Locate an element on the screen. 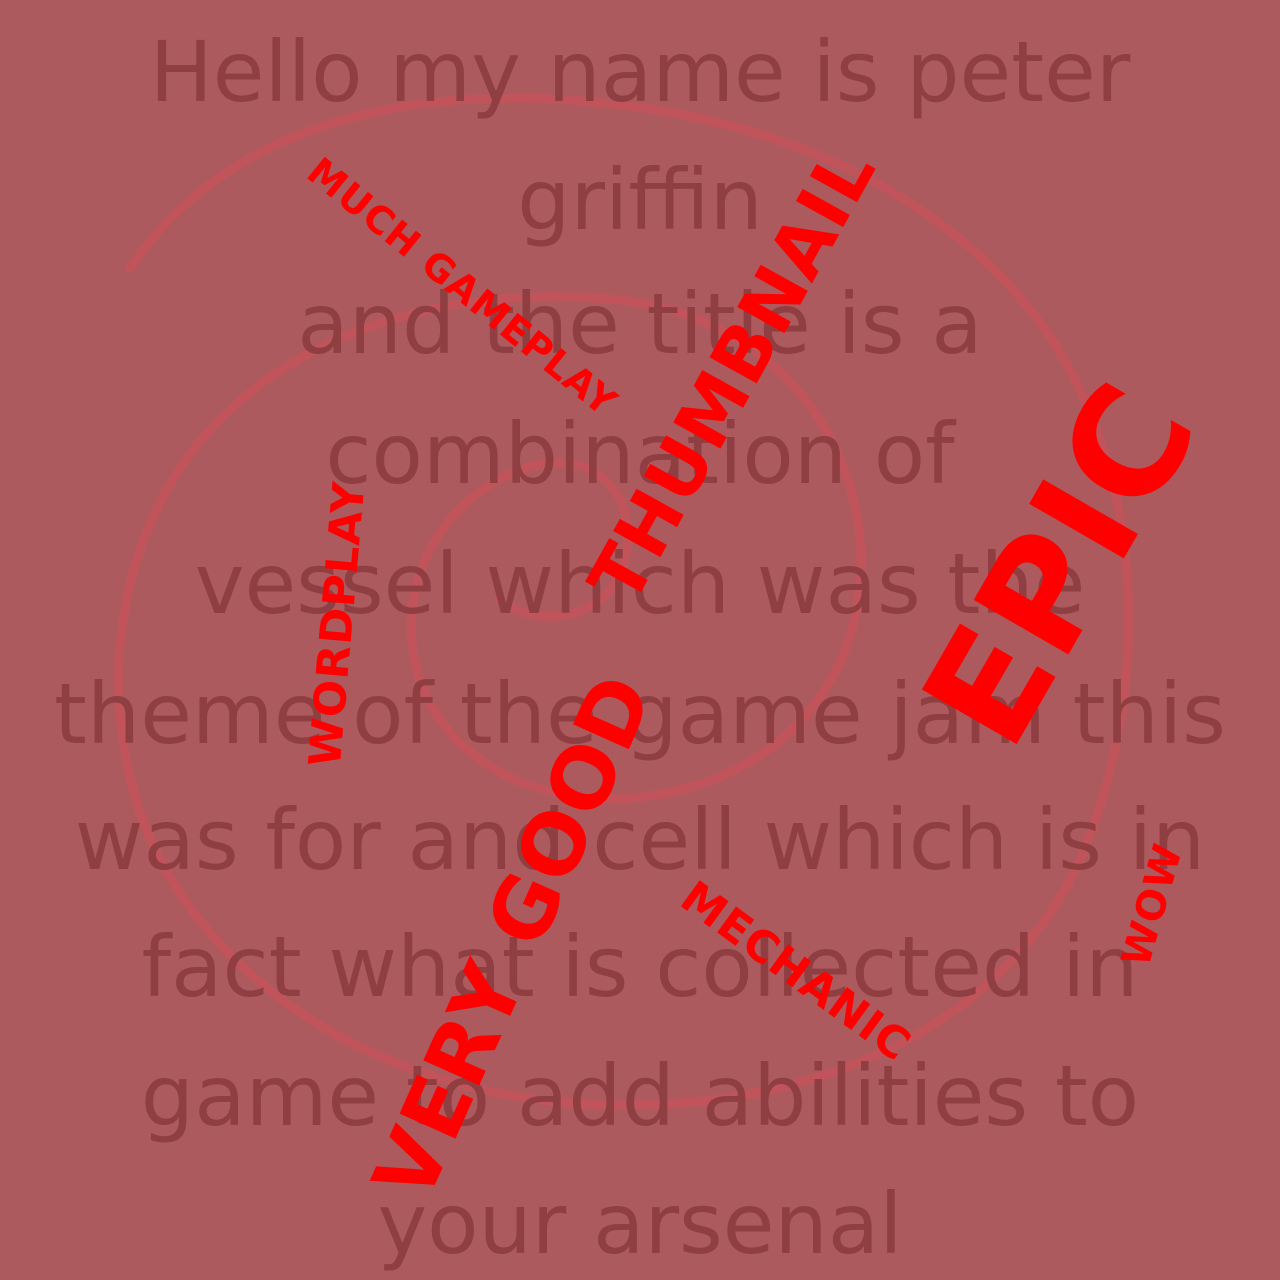  paragraph-line: game to add abilities to is located at coordinates (640, 1096).